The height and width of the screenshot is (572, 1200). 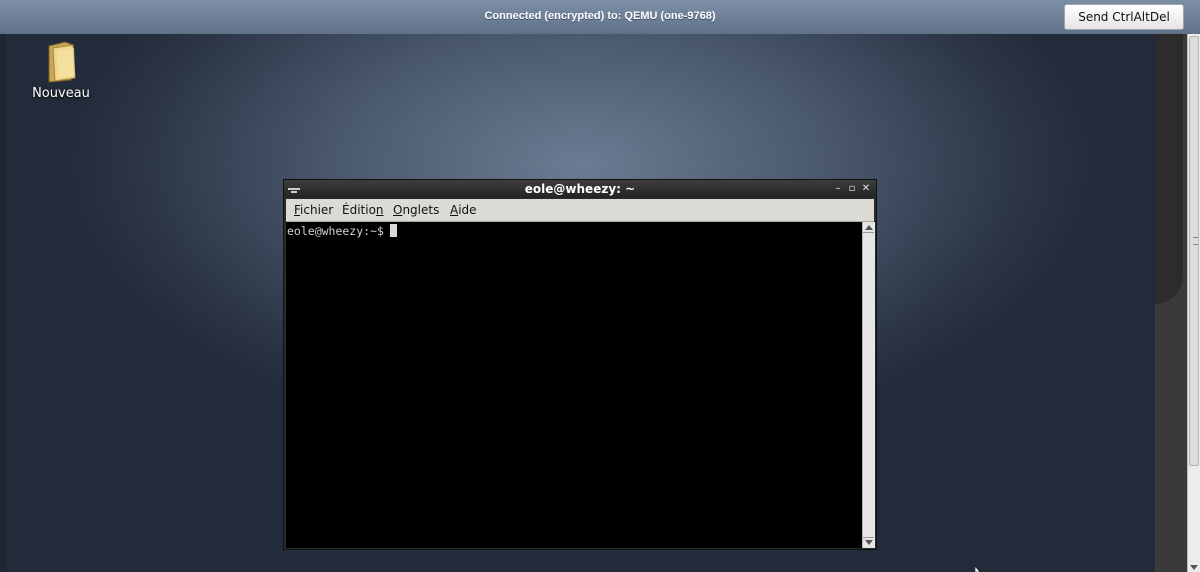 What do you see at coordinates (866, 188) in the screenshot?
I see `close-icon: ✕` at bounding box center [866, 188].